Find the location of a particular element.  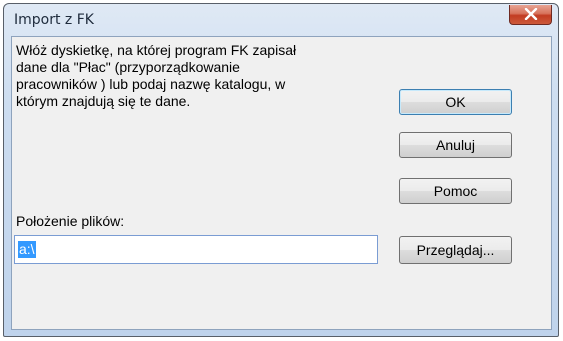

title-bar: Import z FK is located at coordinates (281, 19).